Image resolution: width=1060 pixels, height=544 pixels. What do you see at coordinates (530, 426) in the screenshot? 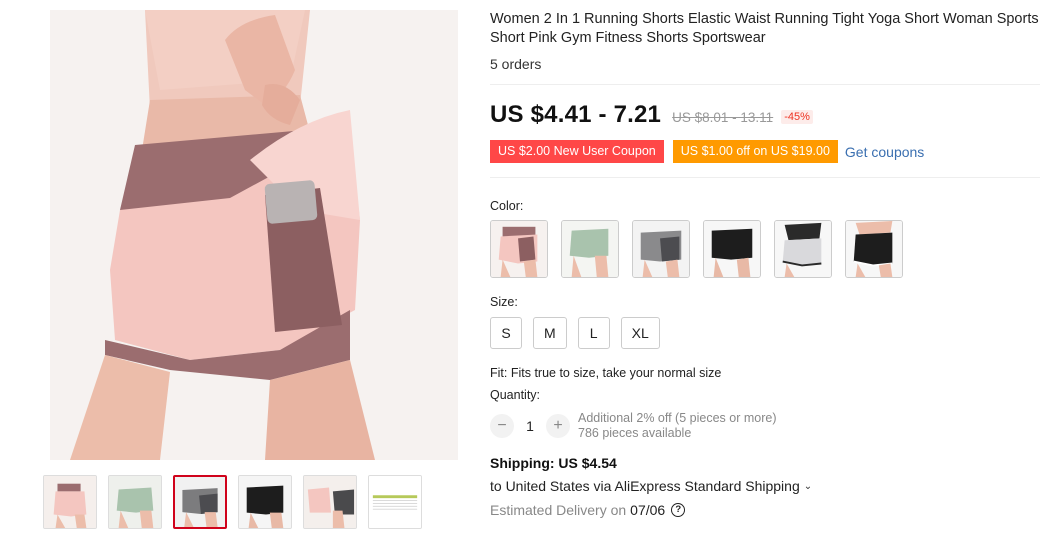
I see `quantity-value: 1` at bounding box center [530, 426].